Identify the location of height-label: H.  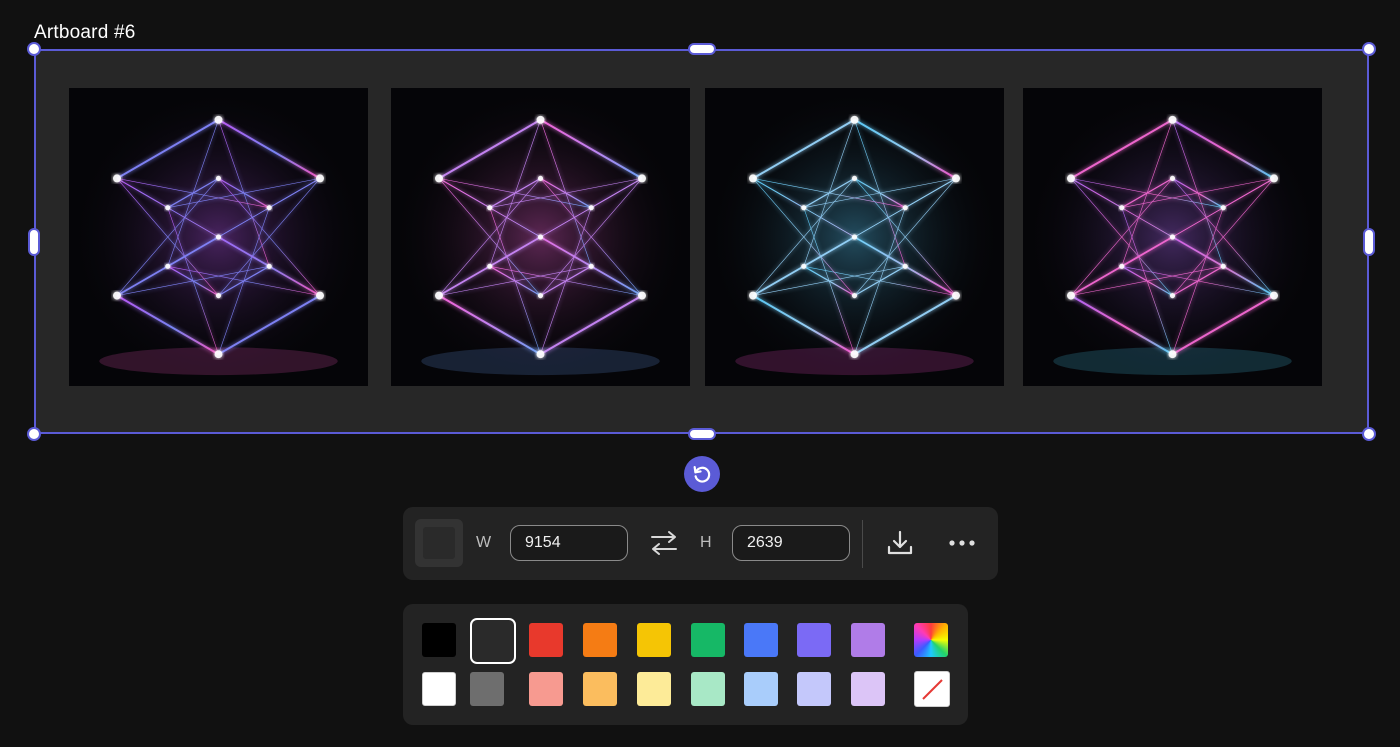
(706, 542).